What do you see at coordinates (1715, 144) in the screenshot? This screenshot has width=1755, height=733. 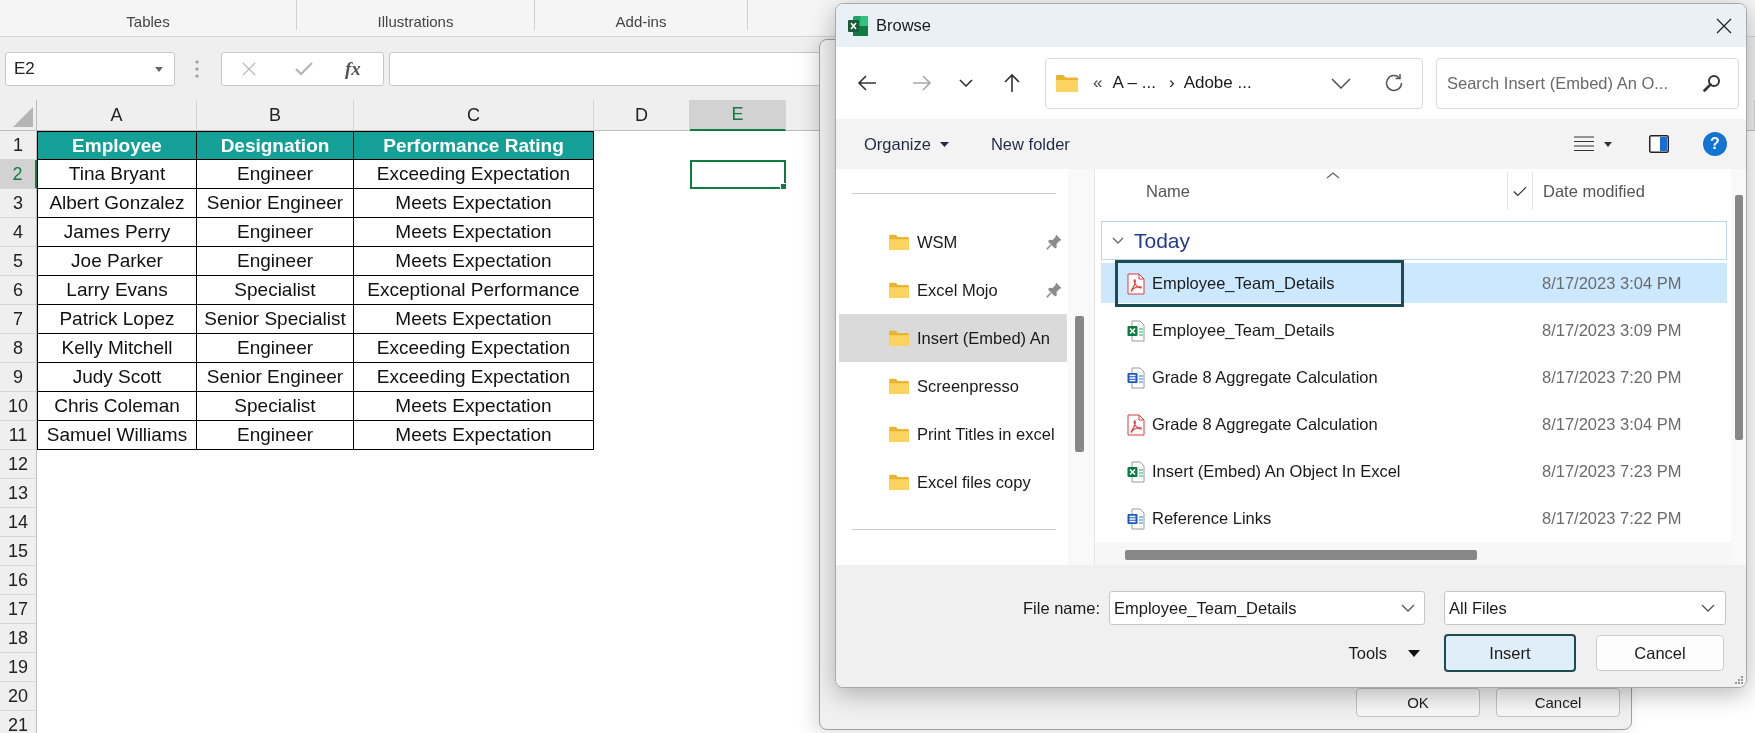 I see `help-button: ?` at bounding box center [1715, 144].